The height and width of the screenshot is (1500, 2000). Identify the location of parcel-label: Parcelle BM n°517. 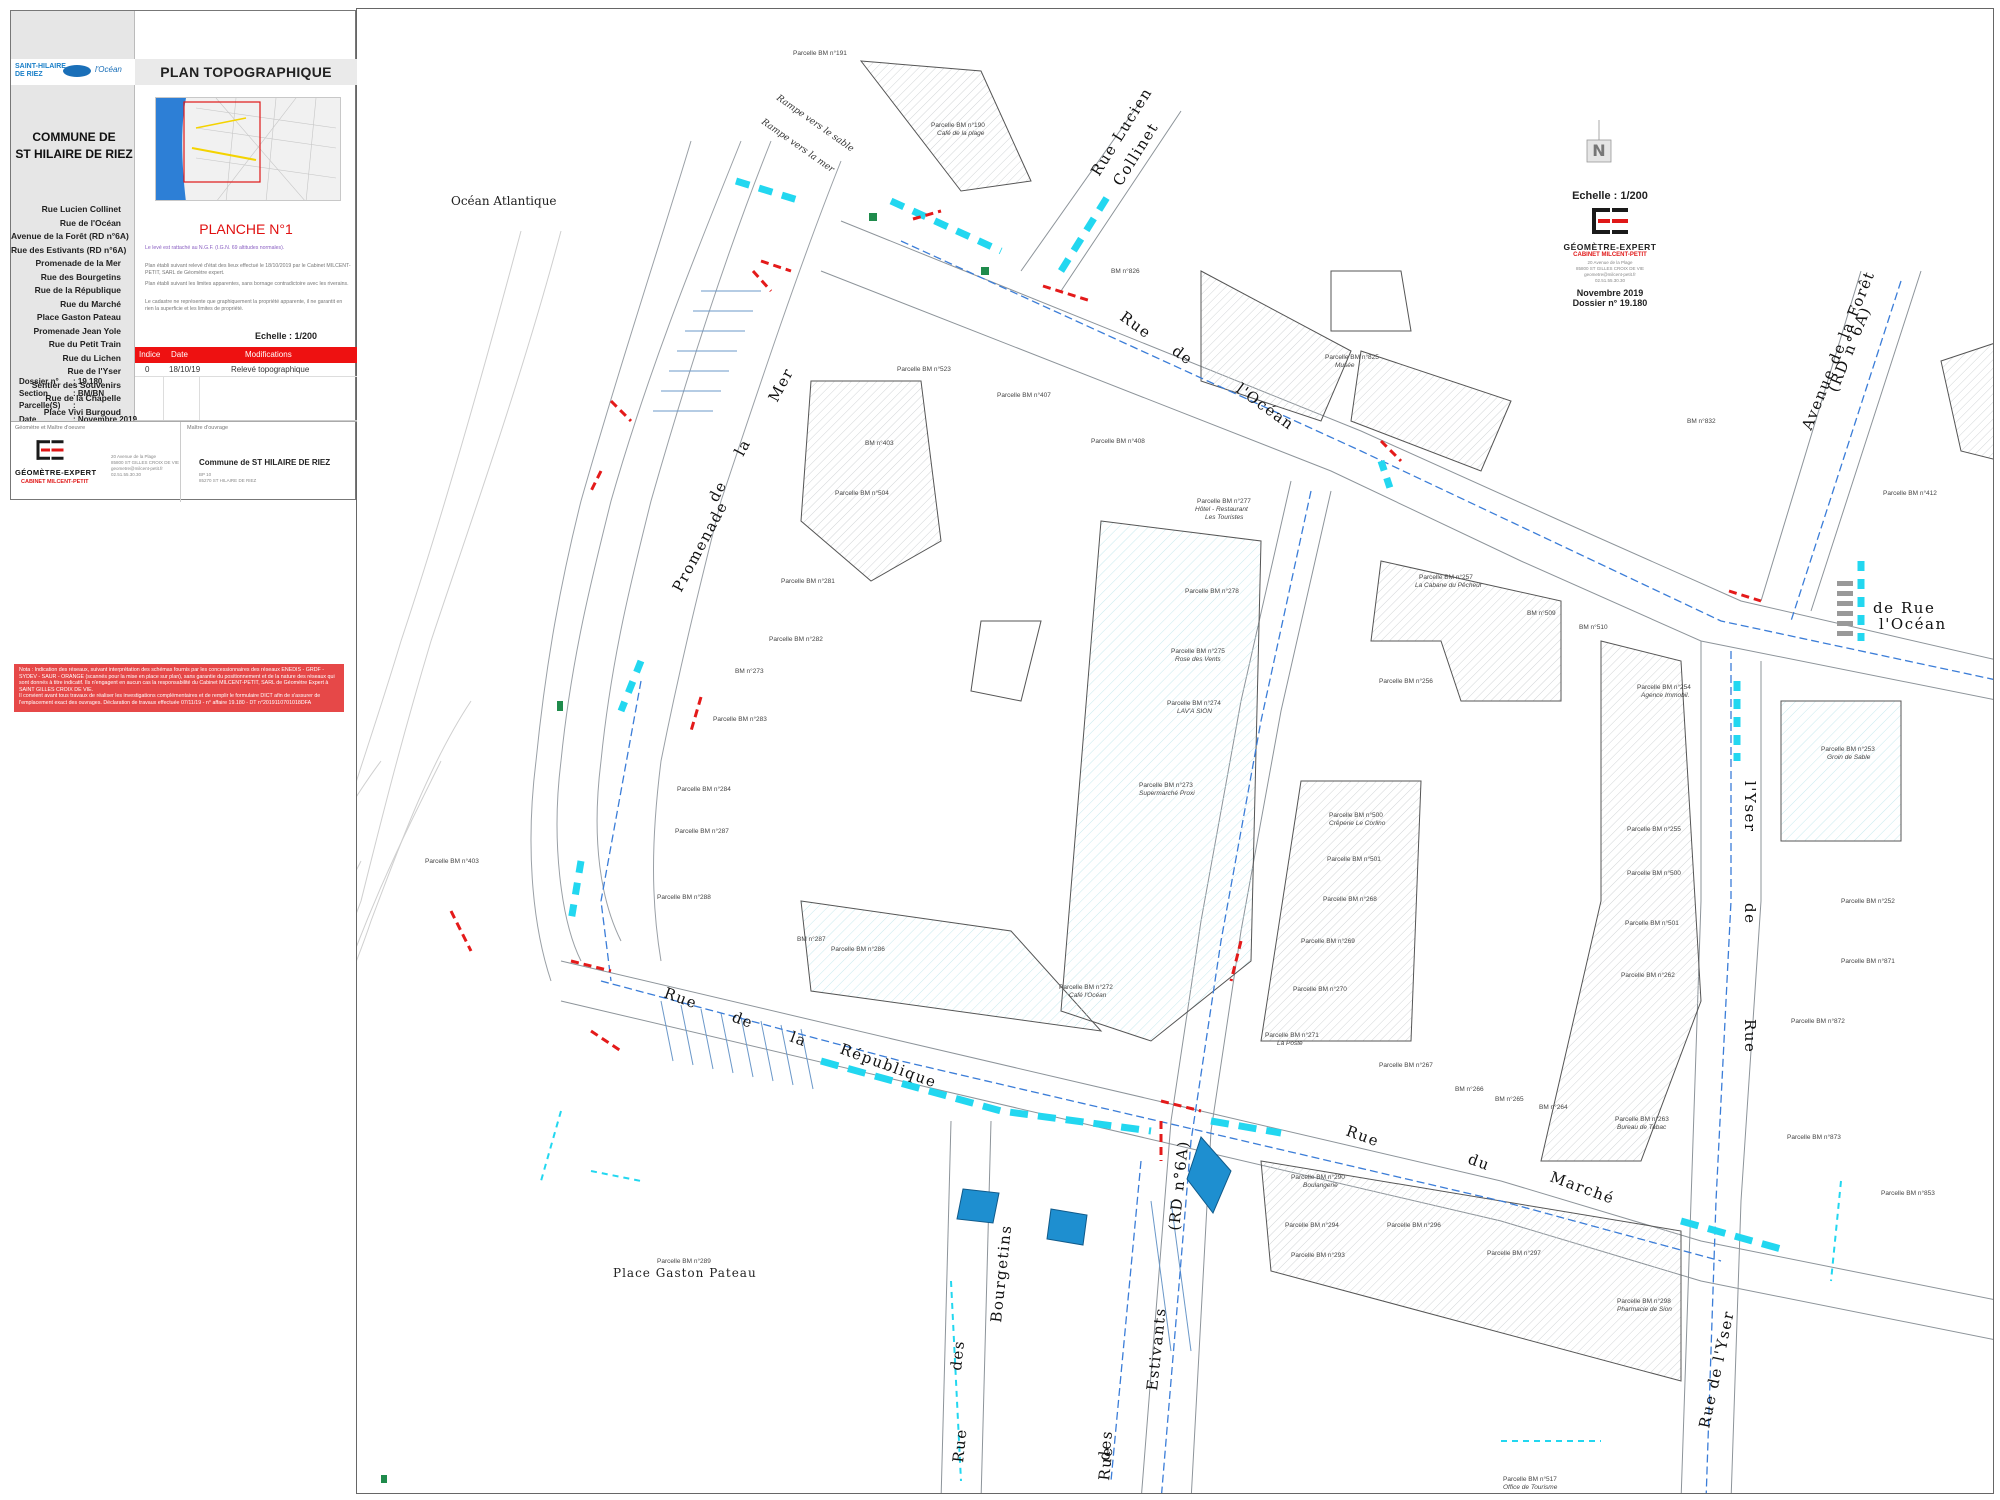
(1530, 1479).